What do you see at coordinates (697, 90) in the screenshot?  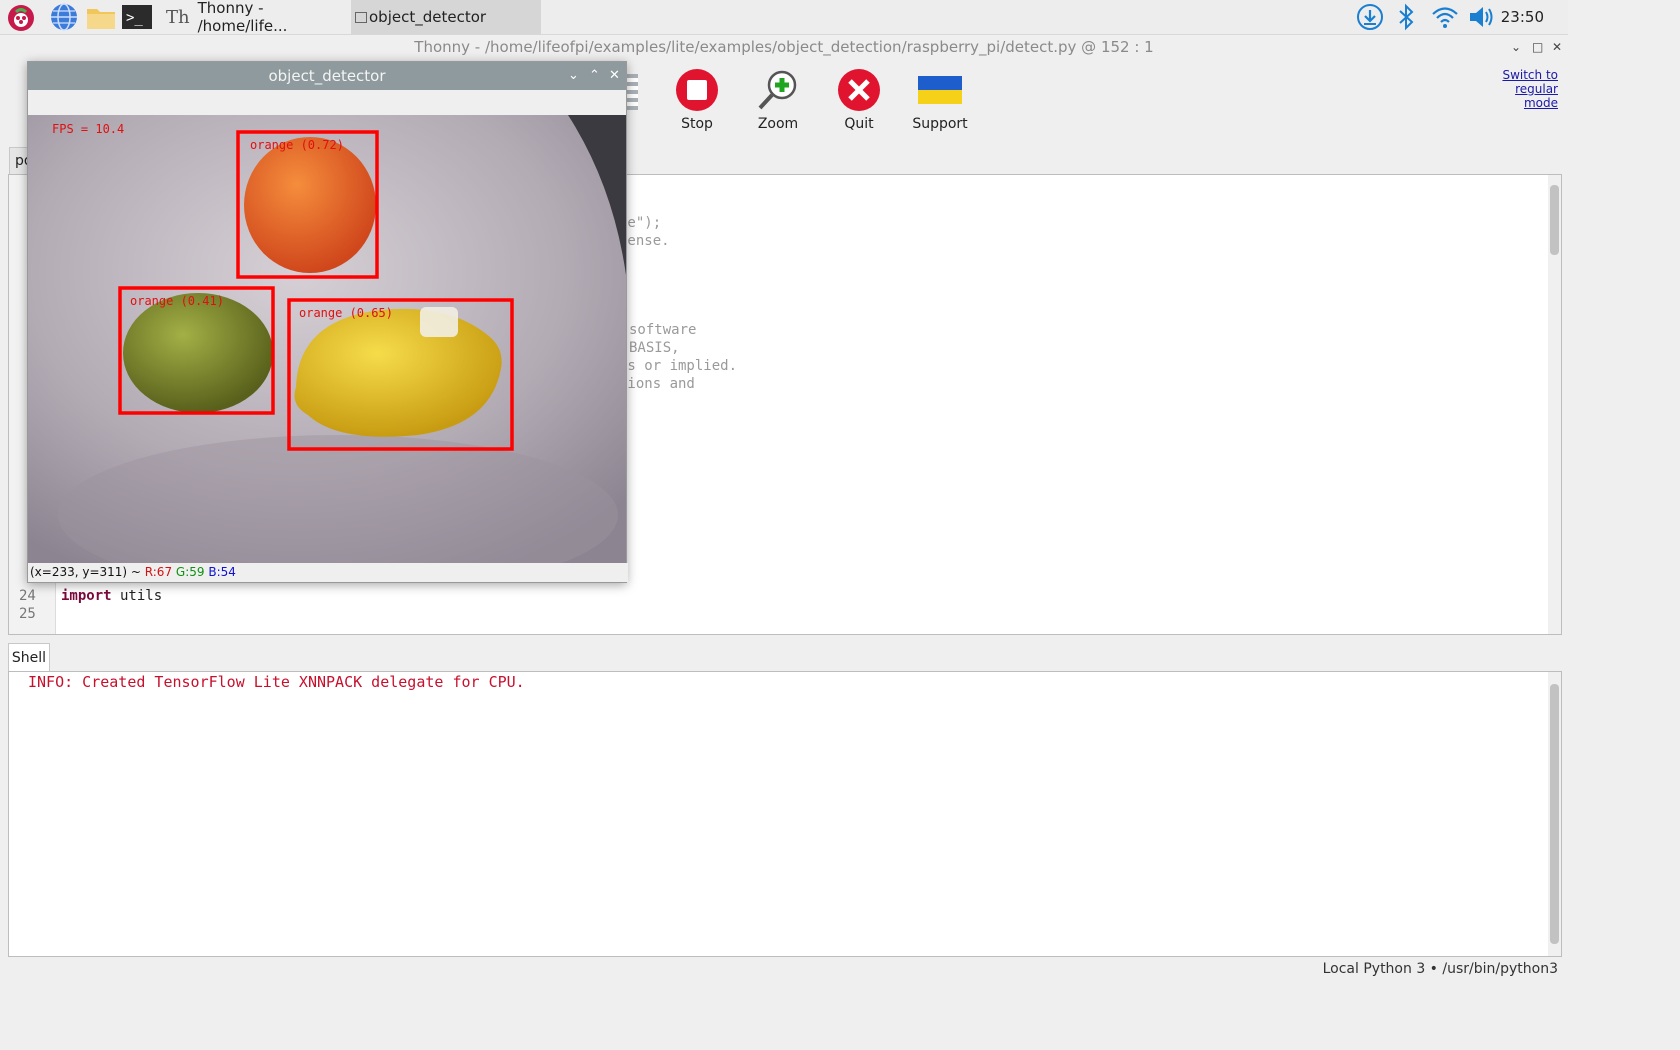 I see `stop-icon` at bounding box center [697, 90].